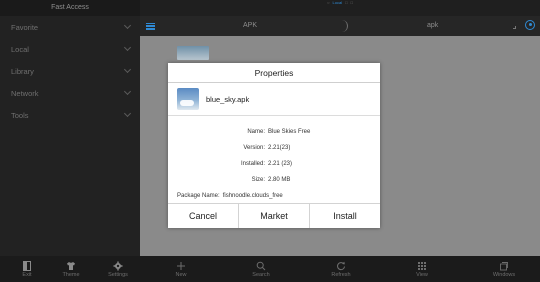  Describe the element at coordinates (70, 115) in the screenshot. I see `sidebar-item-tools: Tools` at that location.